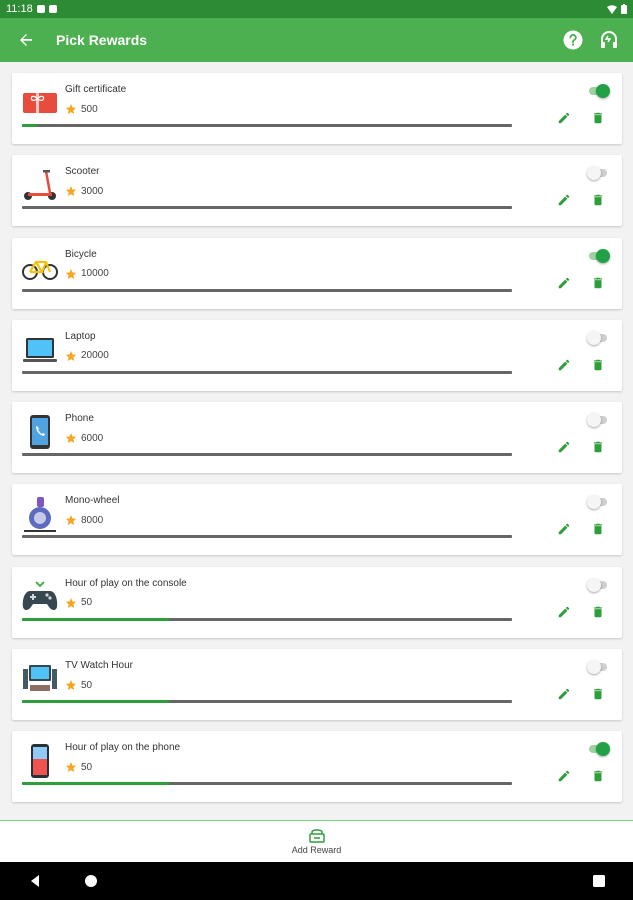 This screenshot has width=633, height=900. What do you see at coordinates (573, 40) in the screenshot?
I see `help-button` at bounding box center [573, 40].